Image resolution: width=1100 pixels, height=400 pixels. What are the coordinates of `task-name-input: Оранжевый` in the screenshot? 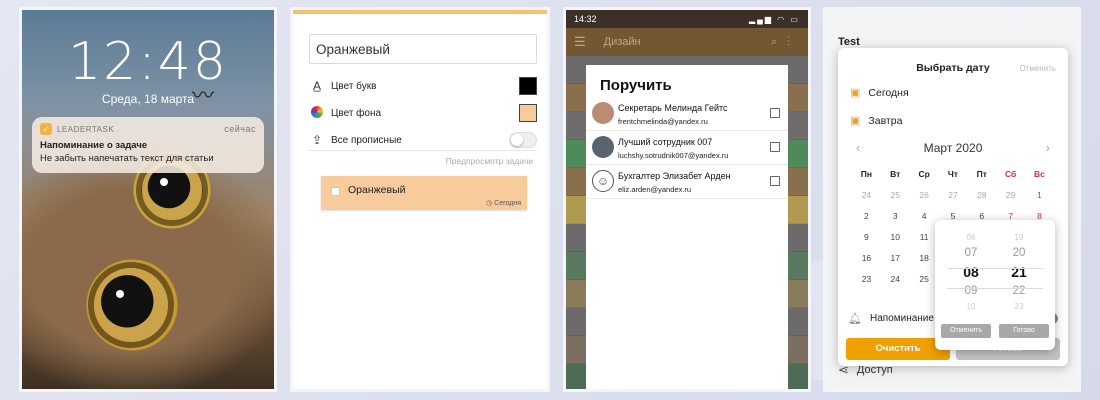 It's located at (423, 49).